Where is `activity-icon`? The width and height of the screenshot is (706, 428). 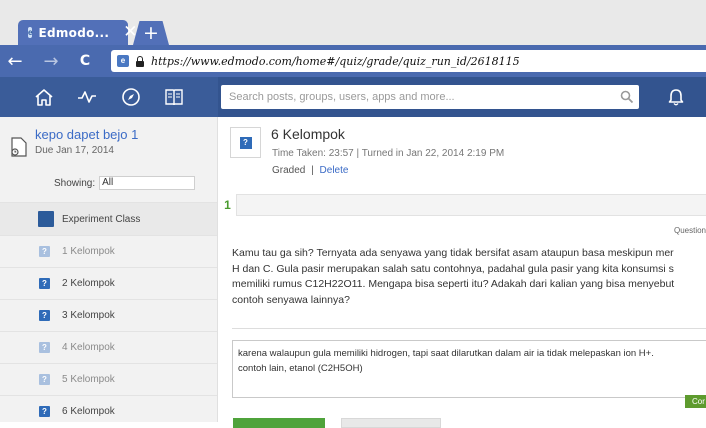 activity-icon is located at coordinates (87, 97).